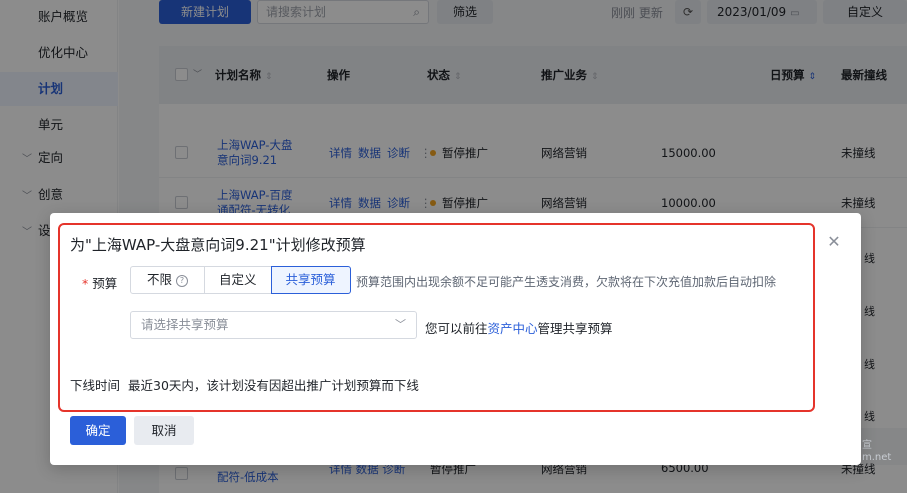 The height and width of the screenshot is (493, 907). Describe the element at coordinates (310, 280) in the screenshot. I see `budget-option-shared: 共享预算` at that location.